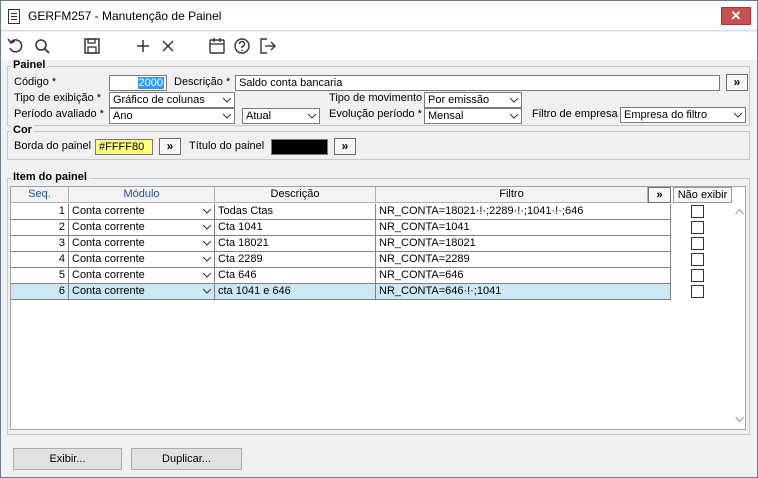 This screenshot has height=478, width=758. I want to click on codigo-input: 2000, so click(138, 83).